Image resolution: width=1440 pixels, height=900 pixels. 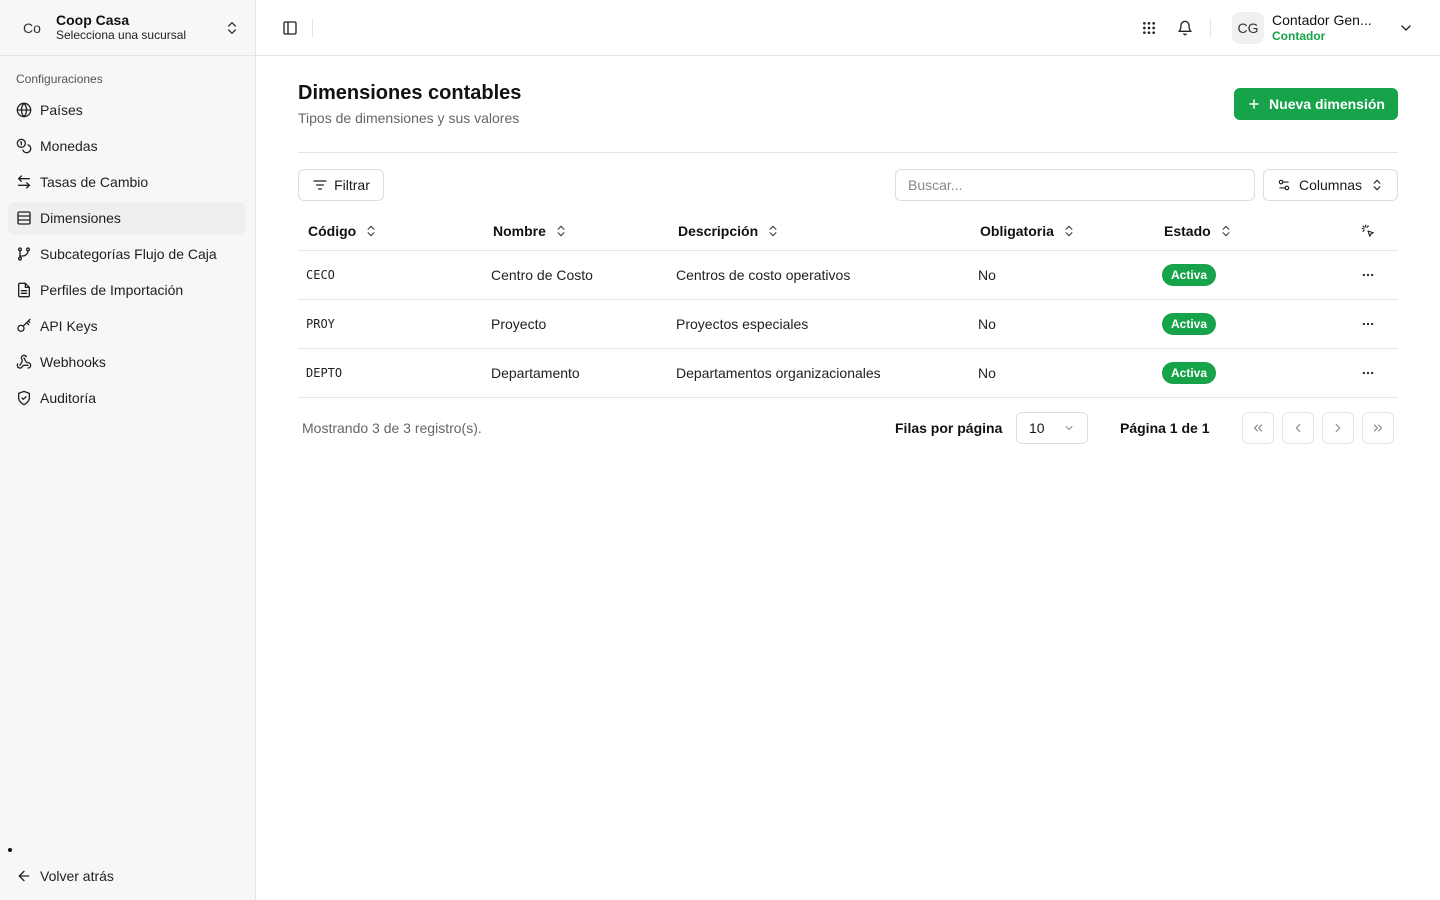 What do you see at coordinates (127, 110) in the screenshot?
I see `sidebar-item-paises: Países` at bounding box center [127, 110].